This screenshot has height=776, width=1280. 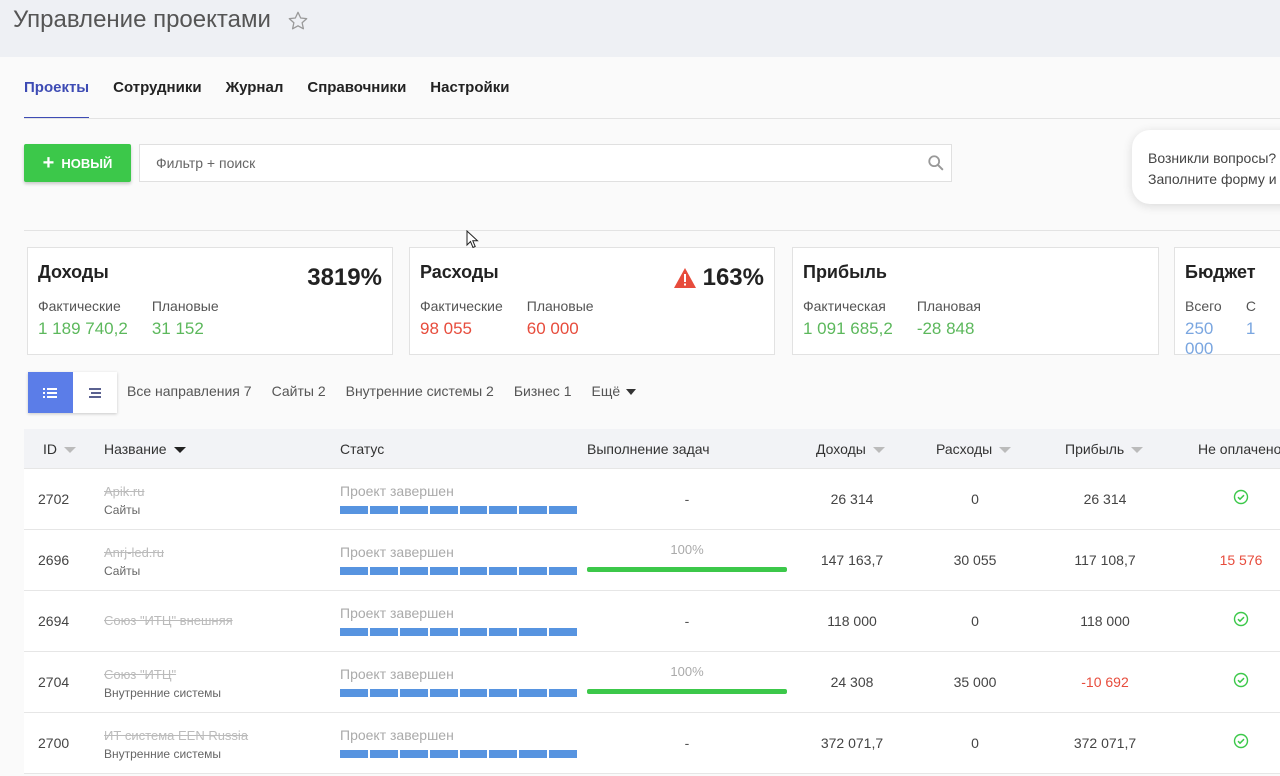 What do you see at coordinates (1239, 449) in the screenshot?
I see `col-unpaid: Не оплачено` at bounding box center [1239, 449].